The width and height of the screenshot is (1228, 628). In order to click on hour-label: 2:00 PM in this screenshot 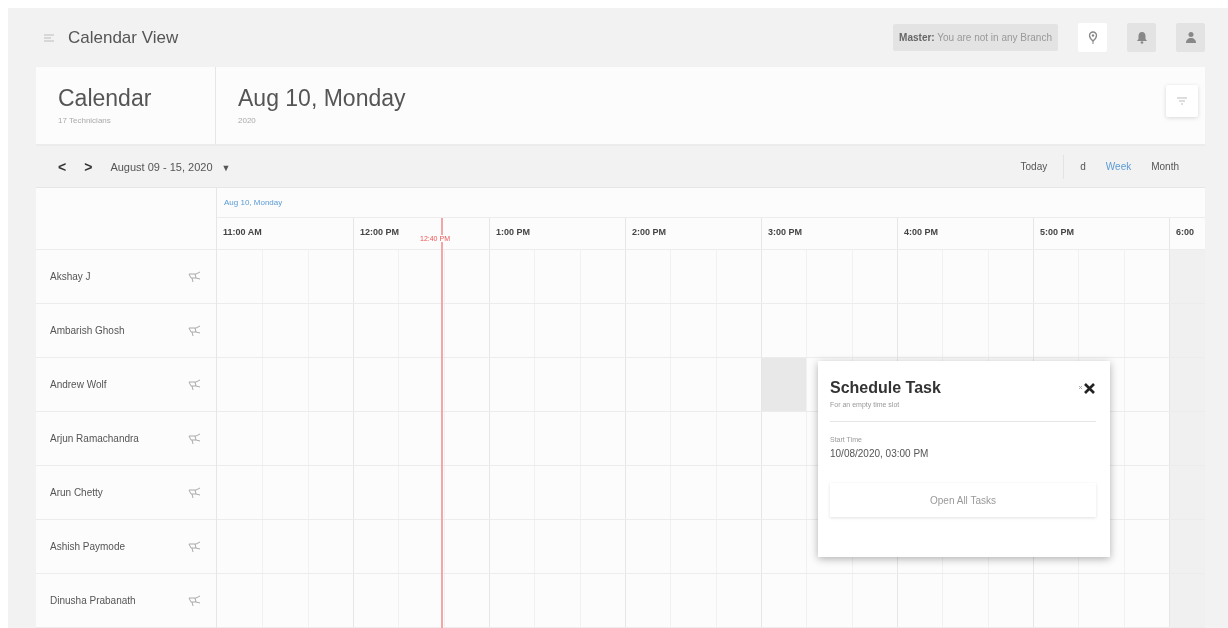, I will do `click(649, 232)`.